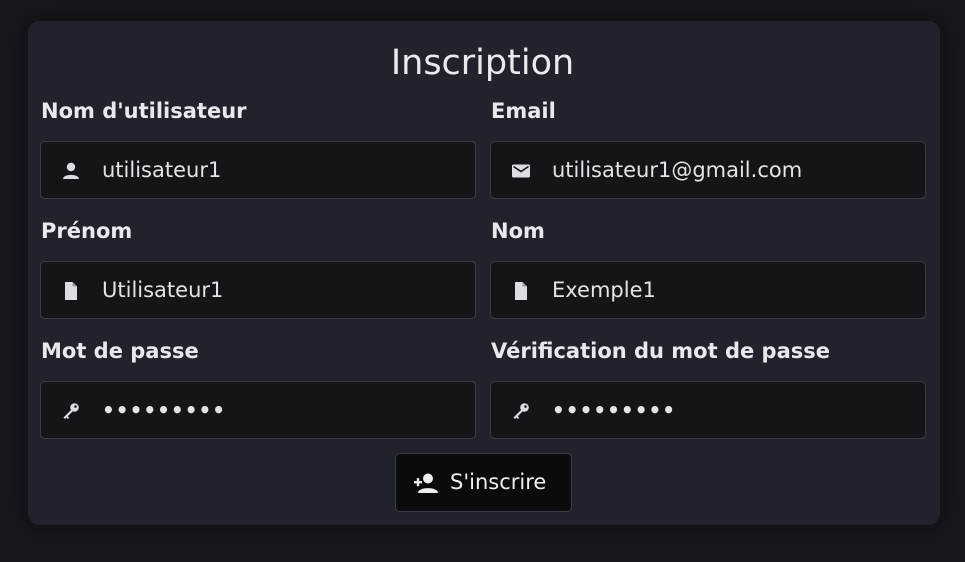 The height and width of the screenshot is (562, 965). What do you see at coordinates (660, 351) in the screenshot?
I see `password-confirm-label: Vérification du mot de passe` at bounding box center [660, 351].